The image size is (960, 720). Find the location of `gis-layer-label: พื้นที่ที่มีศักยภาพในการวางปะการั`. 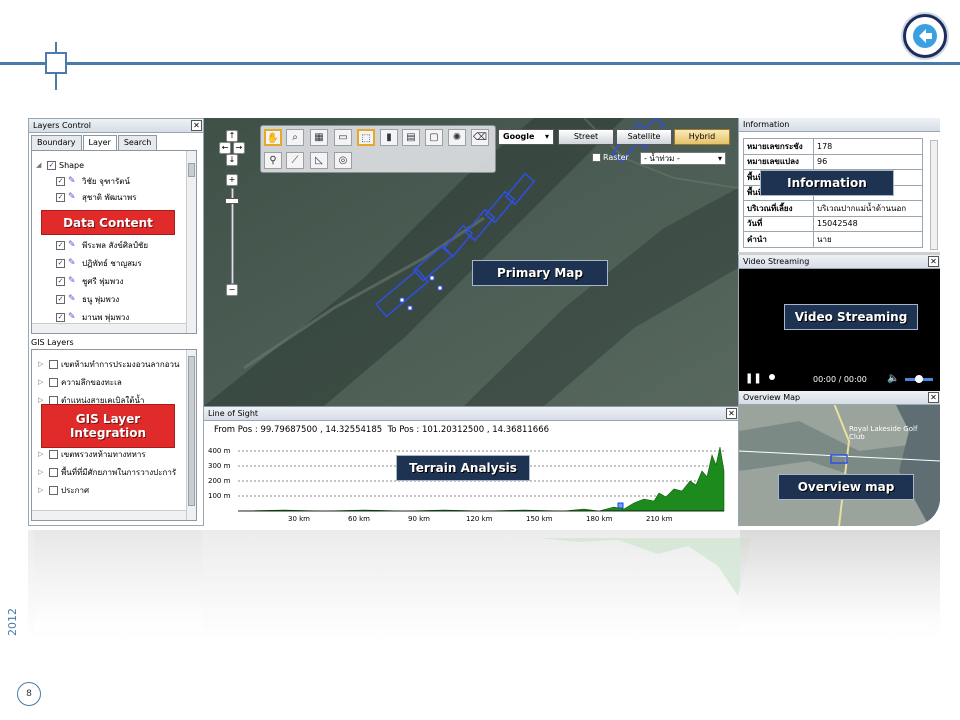

gis-layer-label: พื้นที่ที่มีศักยภาพในการวางปะการั is located at coordinates (119, 472).